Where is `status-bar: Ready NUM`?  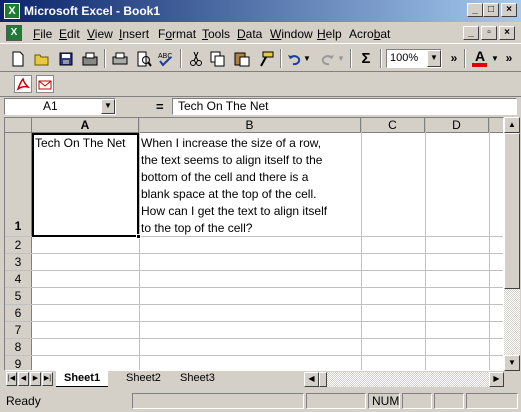
status-bar: Ready NUM is located at coordinates (260, 401).